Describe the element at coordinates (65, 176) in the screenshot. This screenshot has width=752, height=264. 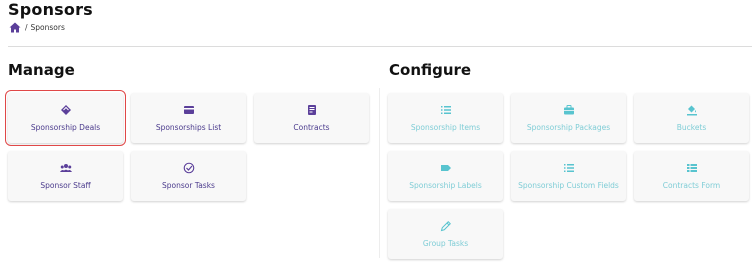
I see `sponsor-staff-card: Sponsor Staff` at that location.